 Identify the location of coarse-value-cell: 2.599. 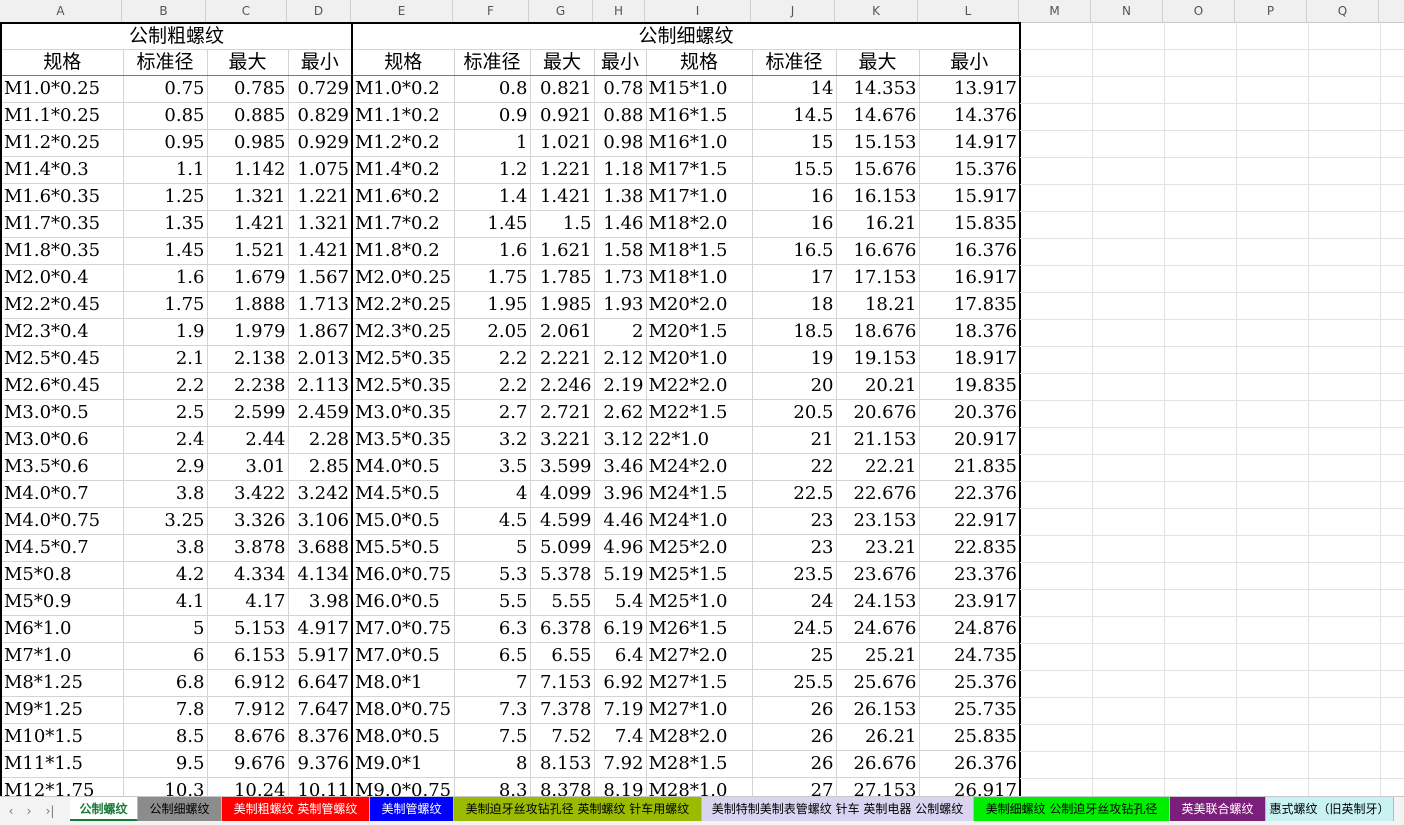
(247, 413).